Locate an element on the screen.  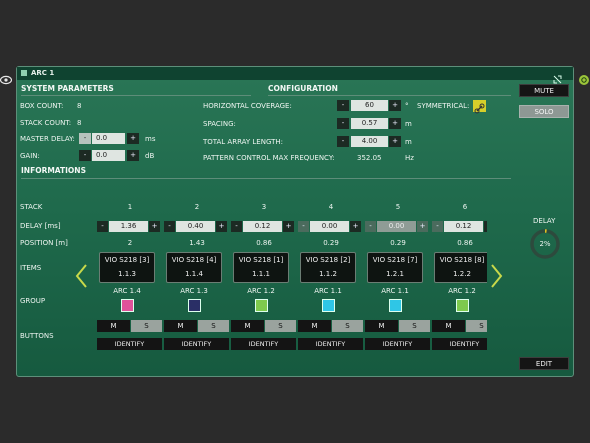
item-name: VIO S218 [8] is located at coordinates (462, 260).